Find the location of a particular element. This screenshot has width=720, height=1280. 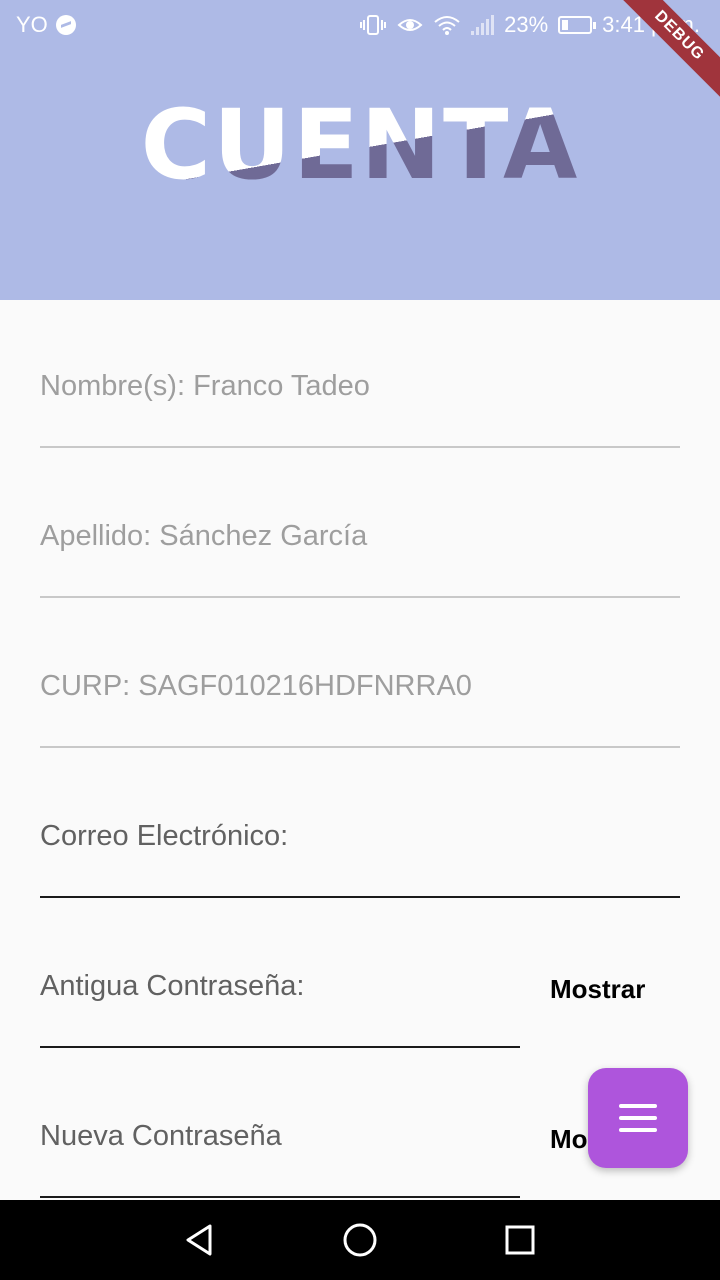

signal-icon is located at coordinates (483, 25).